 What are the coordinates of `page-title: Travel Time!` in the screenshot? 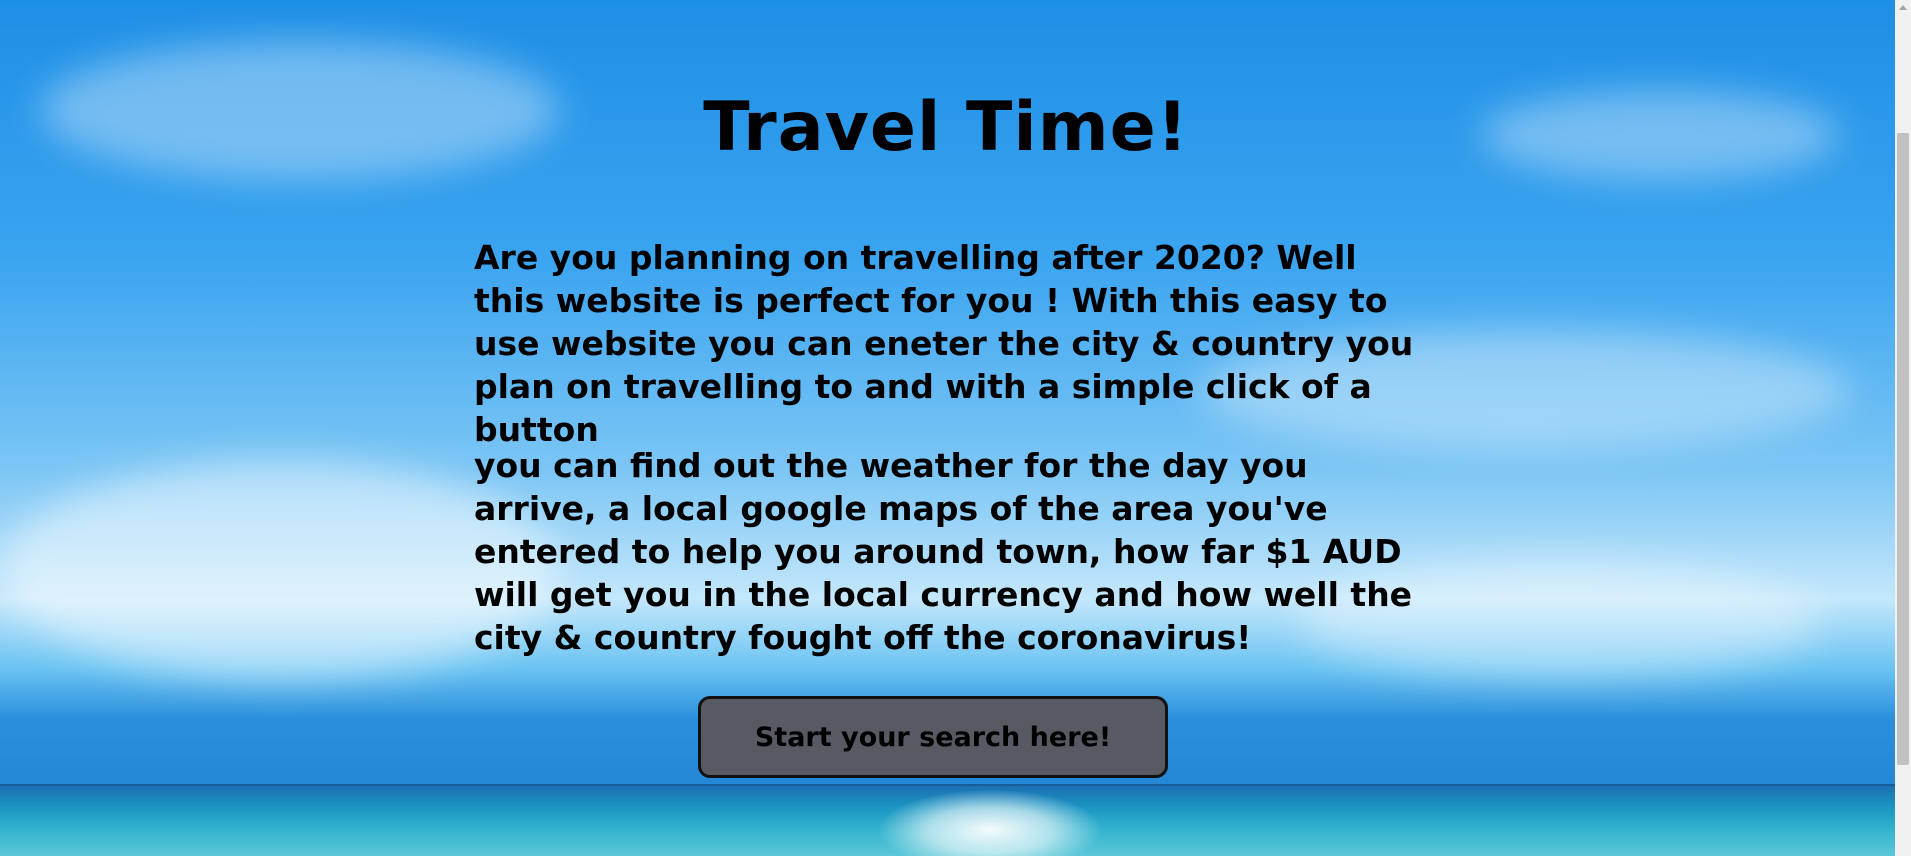 It's located at (946, 127).